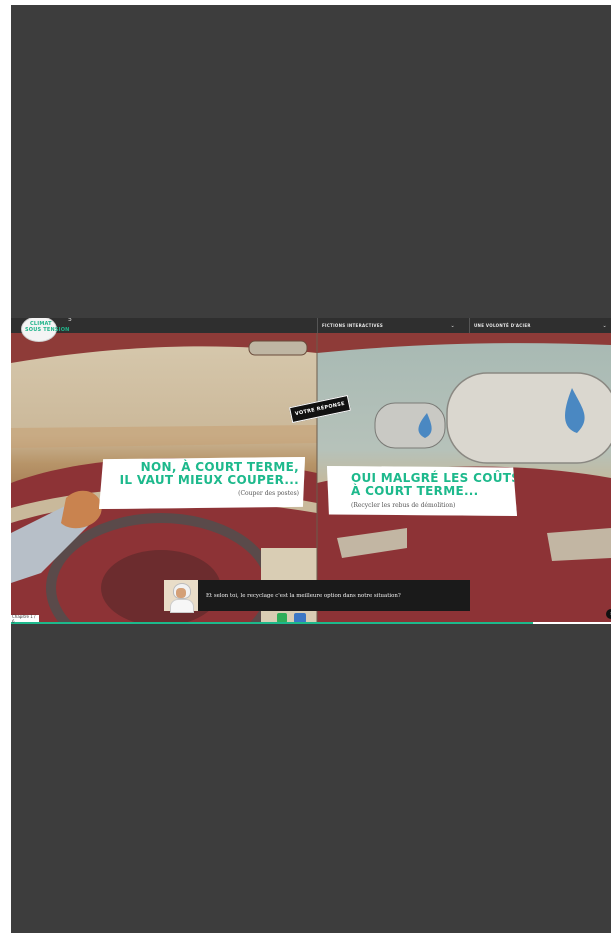 Image resolution: width=611 pixels, height=933 pixels. I want to click on choice-yes-subtext: (Recycler les rebus de démolition), so click(403, 505).